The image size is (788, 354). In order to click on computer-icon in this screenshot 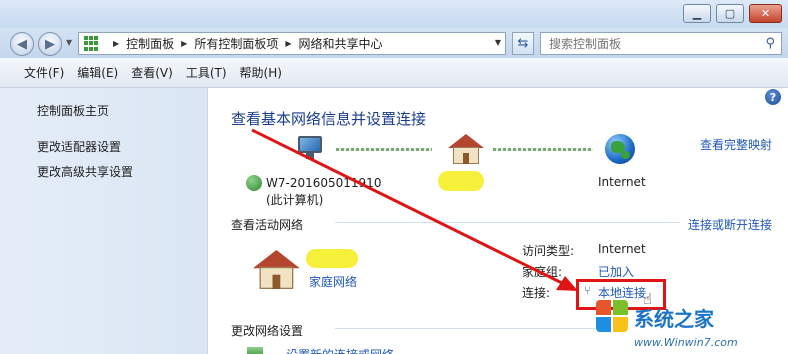, I will do `click(310, 148)`.